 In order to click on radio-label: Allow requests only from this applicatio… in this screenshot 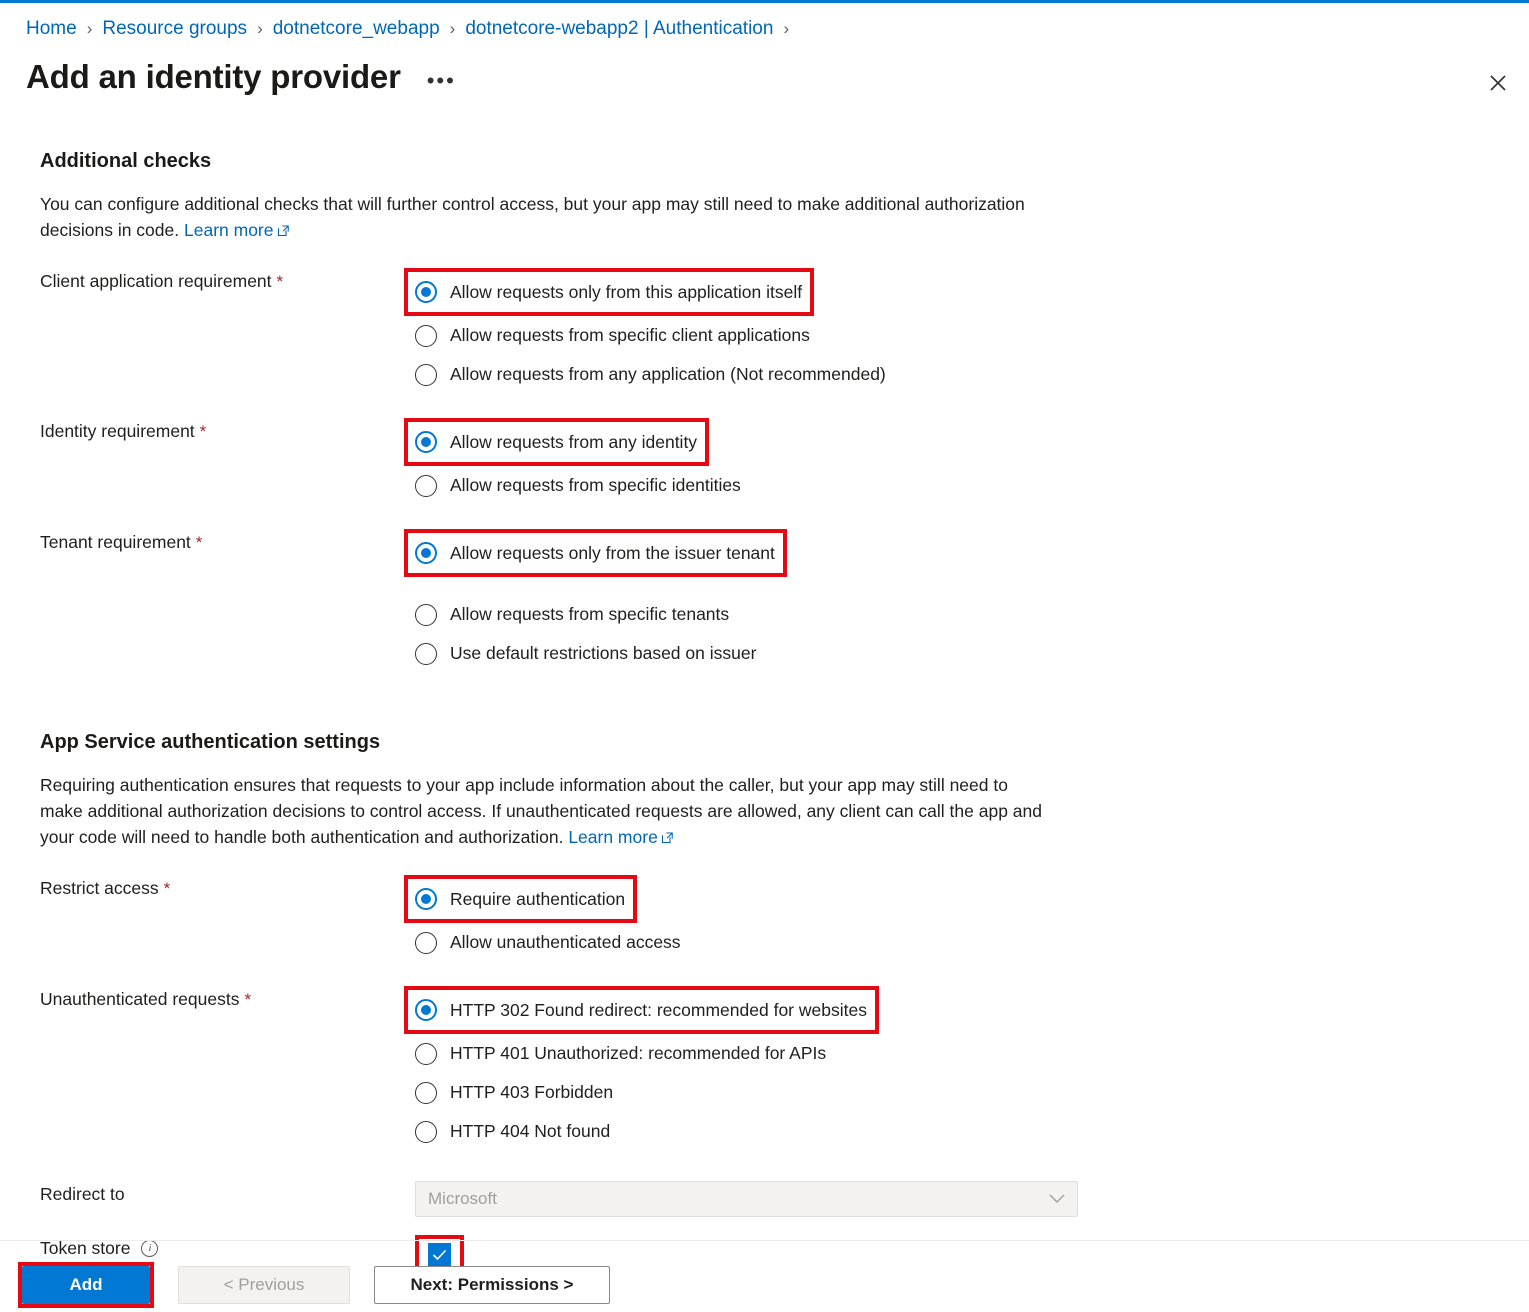, I will do `click(626, 291)`.